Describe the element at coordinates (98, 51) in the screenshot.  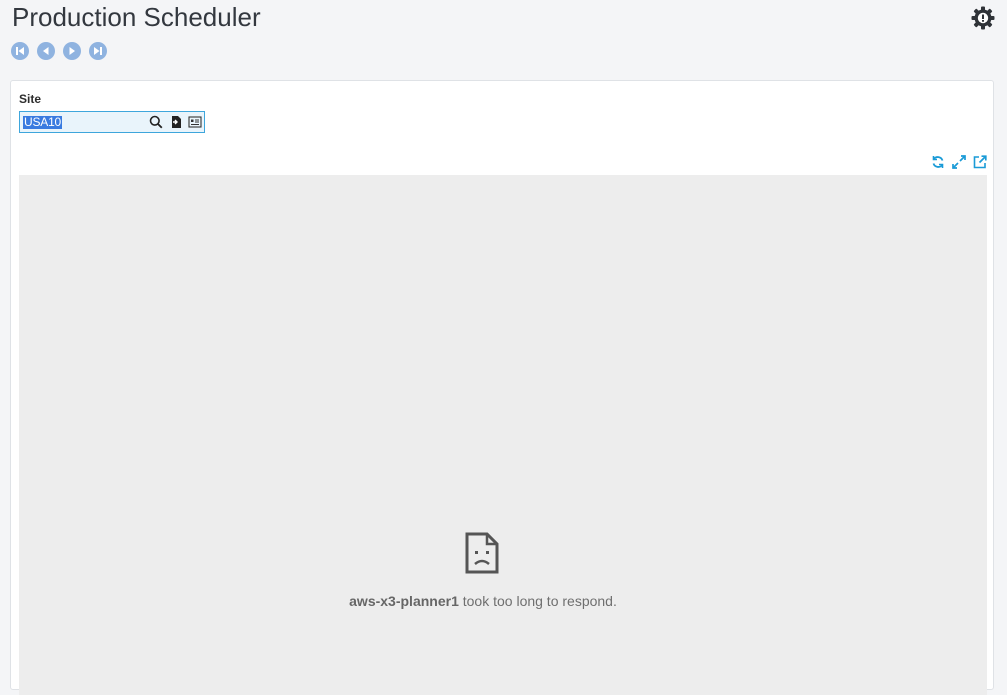
I see `skip-last-icon` at that location.